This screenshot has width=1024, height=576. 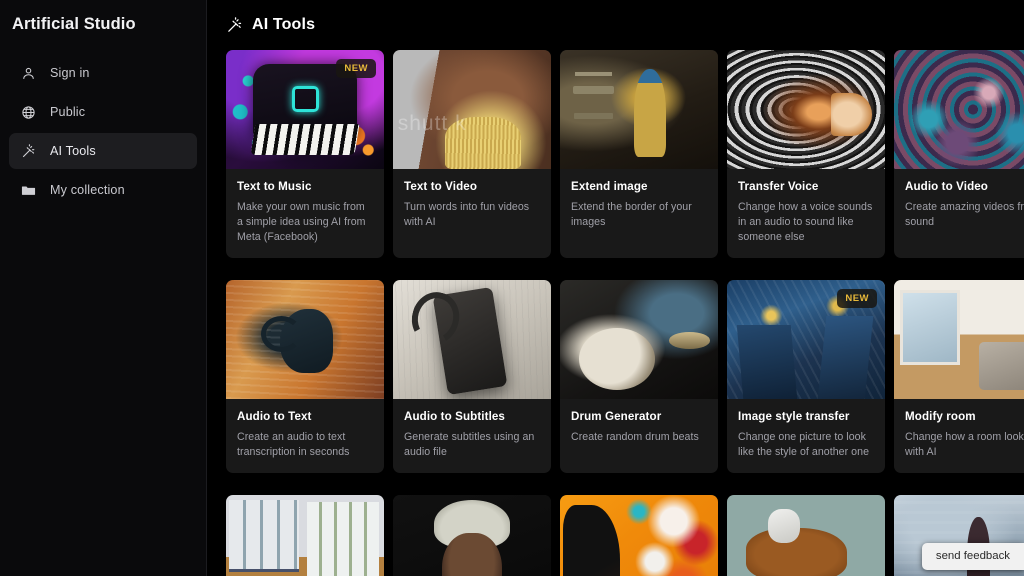 I want to click on tool-card-title: Audio to Video, so click(x=946, y=186).